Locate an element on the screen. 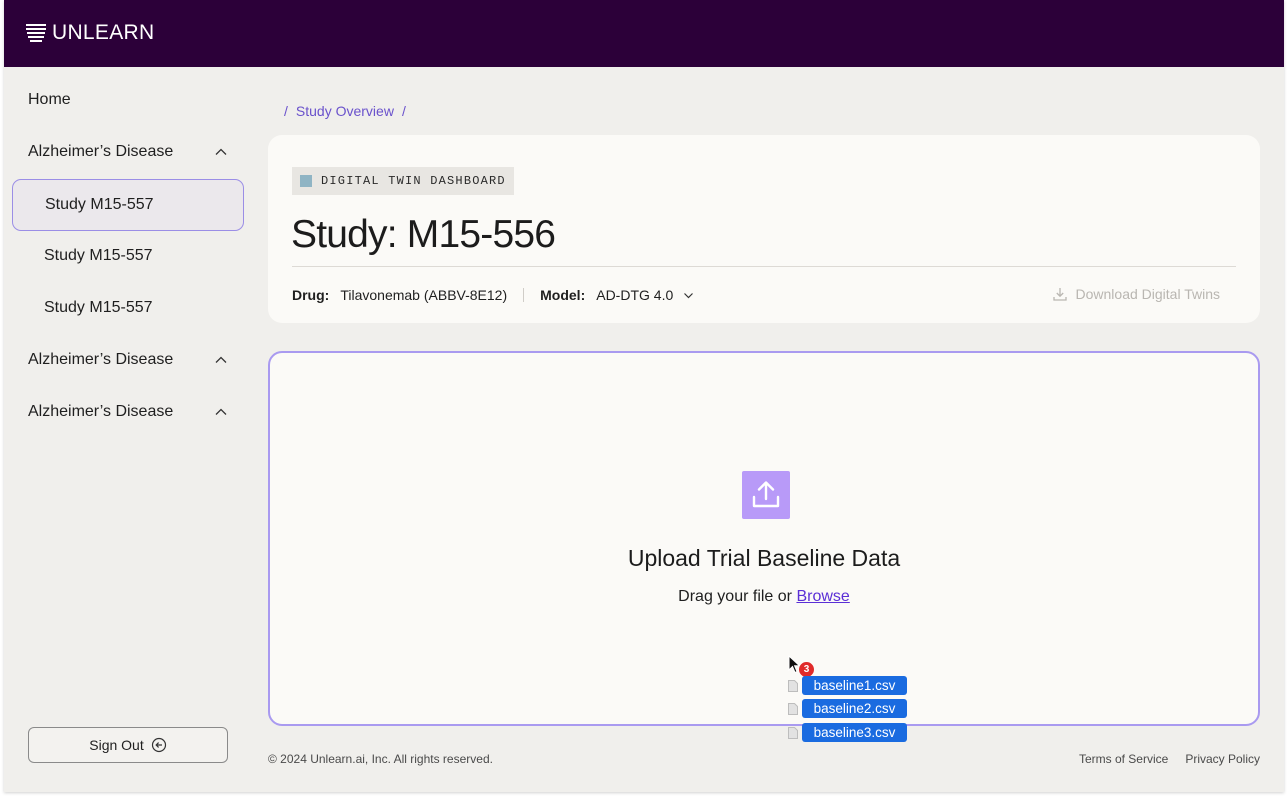  upload-instructions: Drag your file or Browse is located at coordinates (764, 597).